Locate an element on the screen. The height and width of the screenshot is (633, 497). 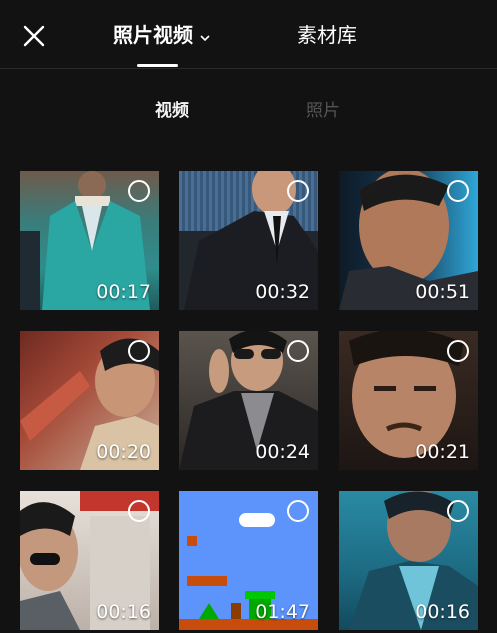
video-duration: 00:21 is located at coordinates (442, 452).